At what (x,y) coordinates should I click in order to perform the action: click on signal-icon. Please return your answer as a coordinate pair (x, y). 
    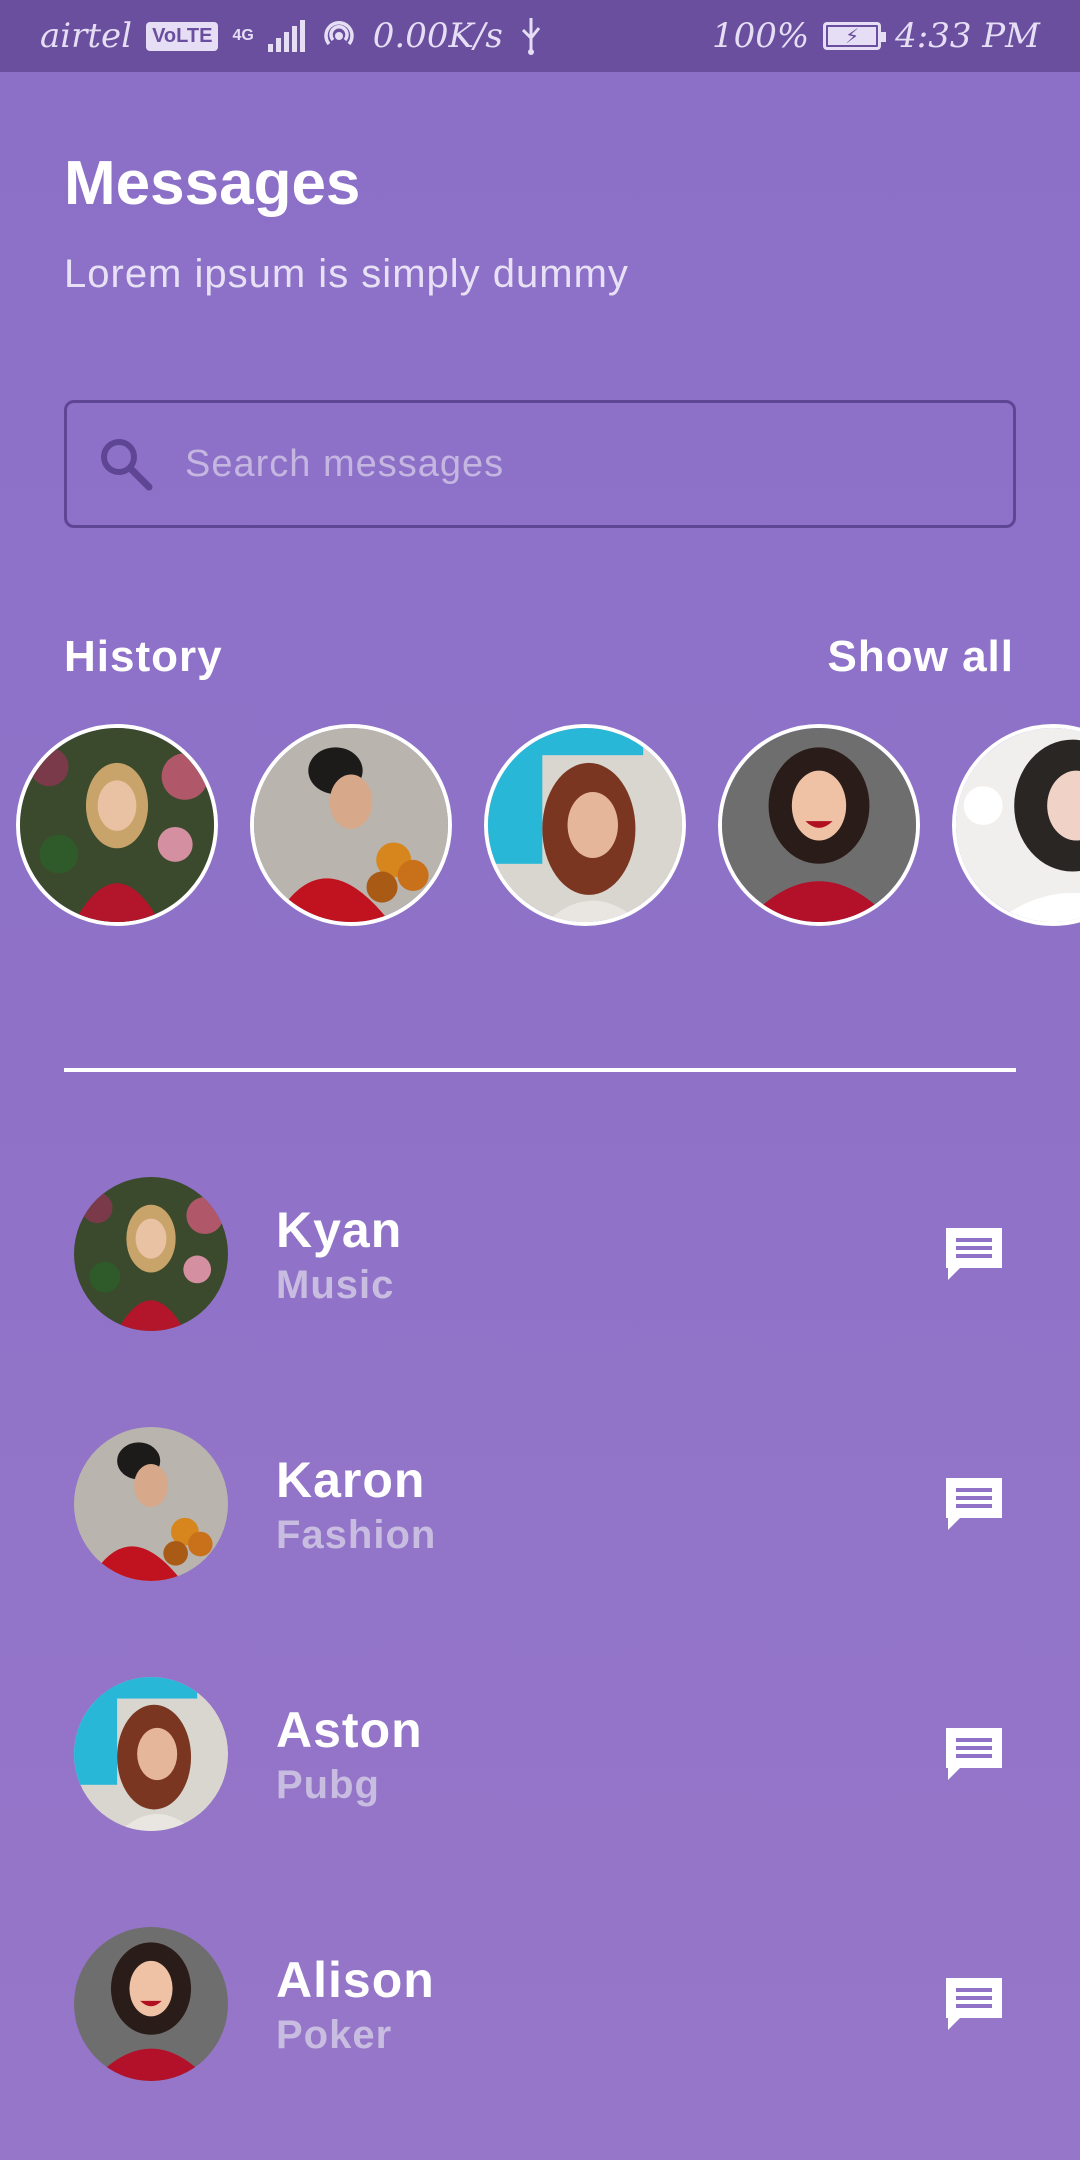
    Looking at the image, I should click on (286, 36).